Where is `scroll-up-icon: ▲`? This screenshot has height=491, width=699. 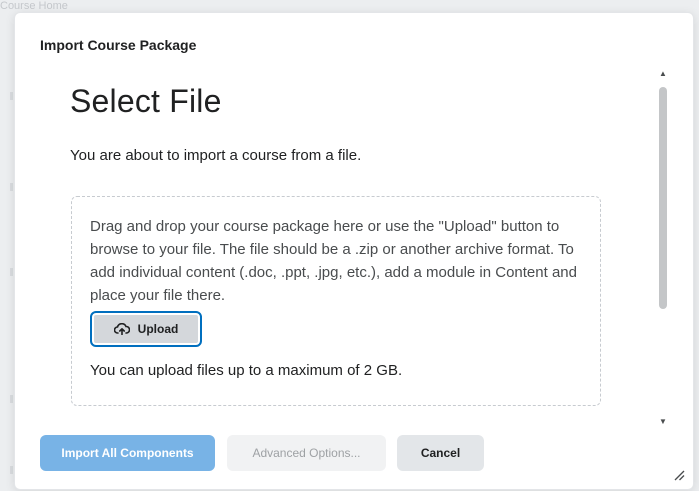
scroll-up-icon: ▲ is located at coordinates (663, 73).